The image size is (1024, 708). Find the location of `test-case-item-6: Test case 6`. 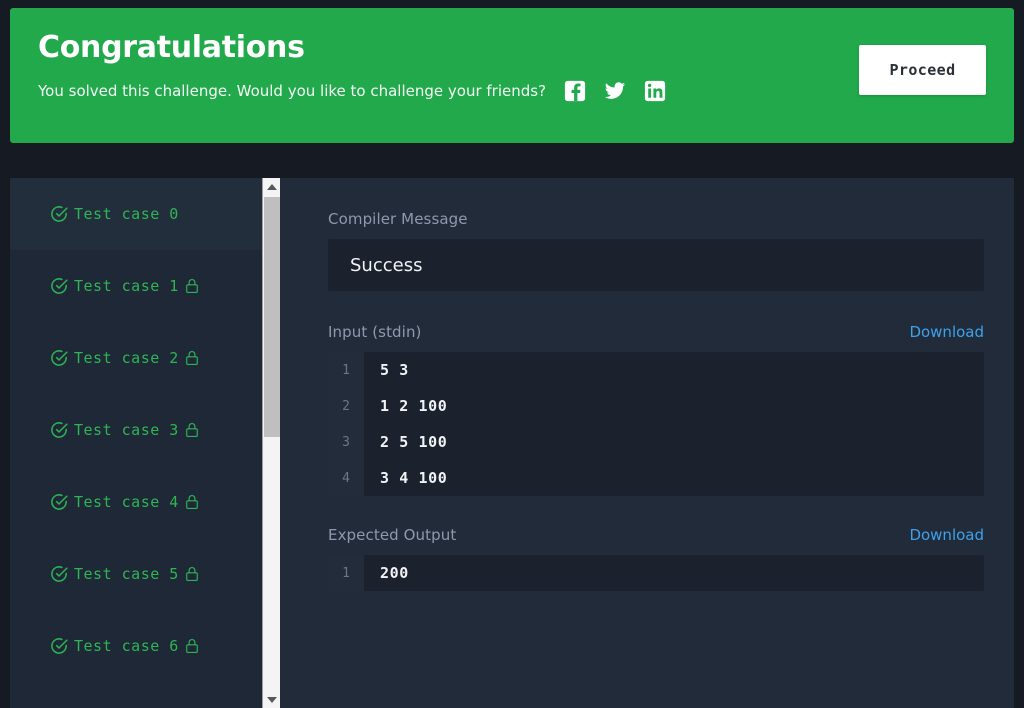

test-case-item-6: Test case 6 is located at coordinates (145, 646).